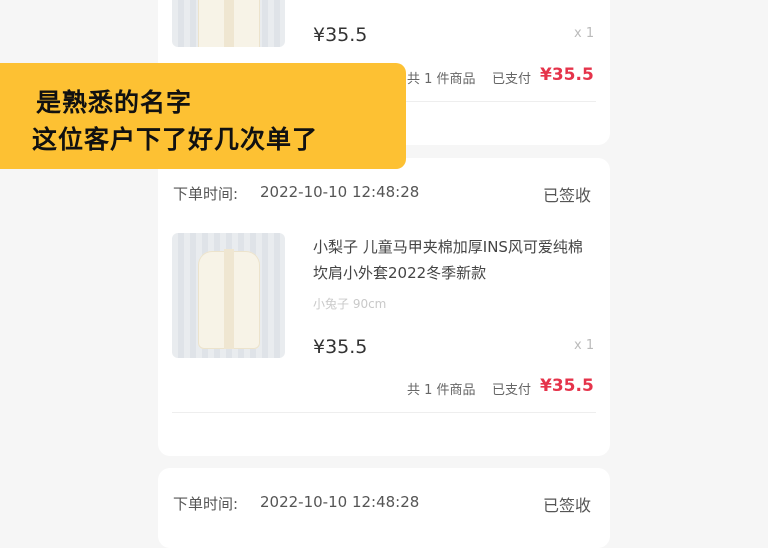  What do you see at coordinates (175, 139) in the screenshot?
I see `caption-line-2: 这位客户下了好几次单了` at bounding box center [175, 139].